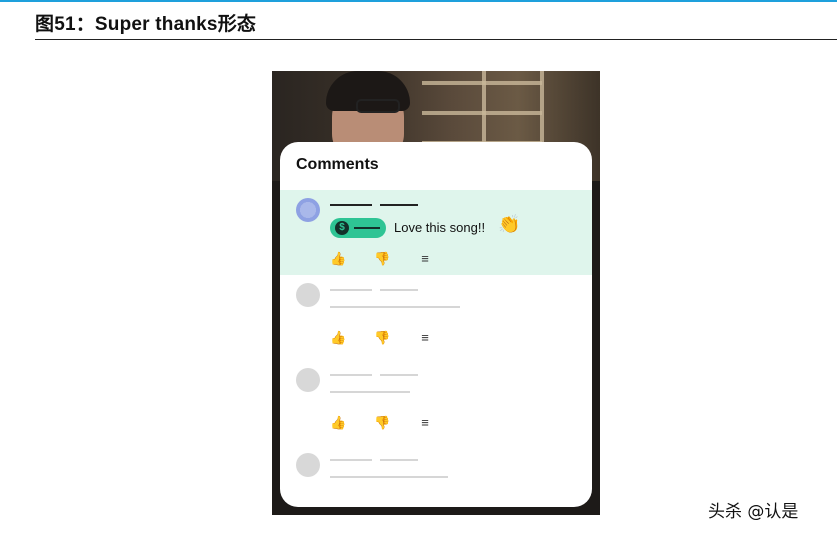 The image size is (837, 536). I want to click on coin-icon: $, so click(342, 228).